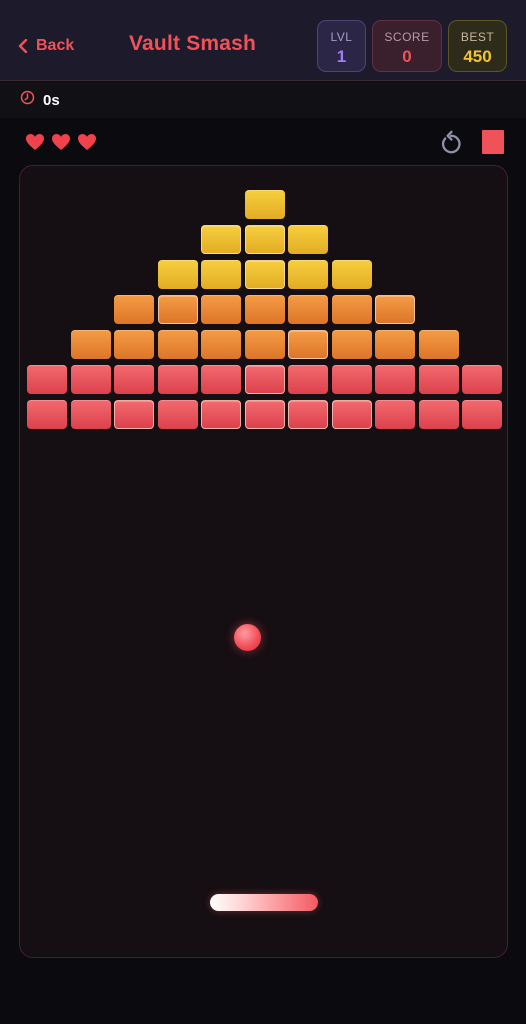  Describe the element at coordinates (23, 46) in the screenshot. I see `chevron-left-icon` at that location.